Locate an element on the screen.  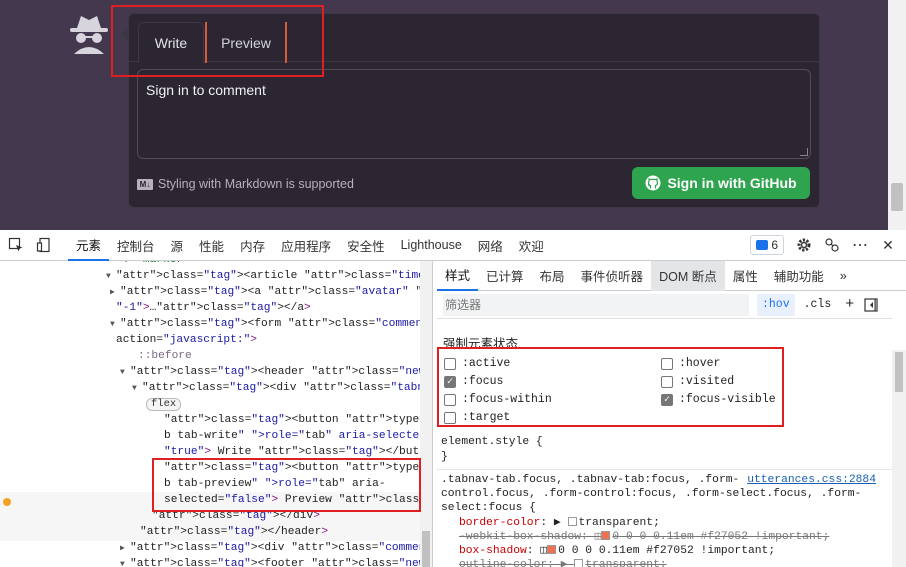
devtools-tab: 应用程序 is located at coordinates (306, 245).